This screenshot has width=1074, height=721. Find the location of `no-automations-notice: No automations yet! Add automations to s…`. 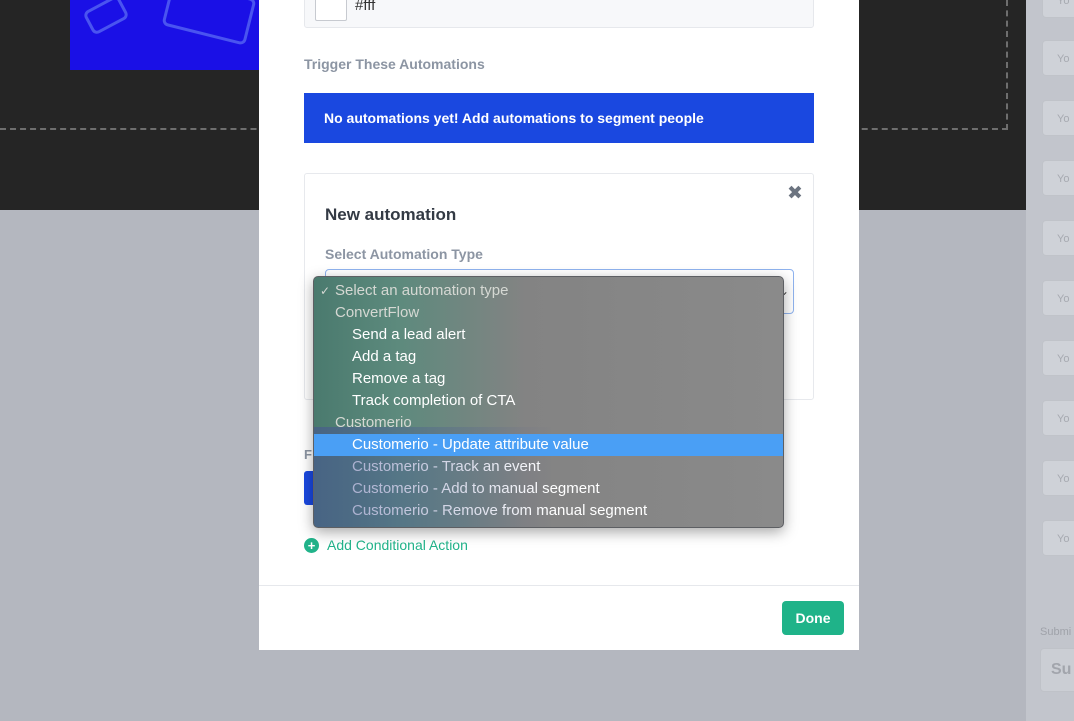

no-automations-notice: No automations yet! Add automations to s… is located at coordinates (559, 118).